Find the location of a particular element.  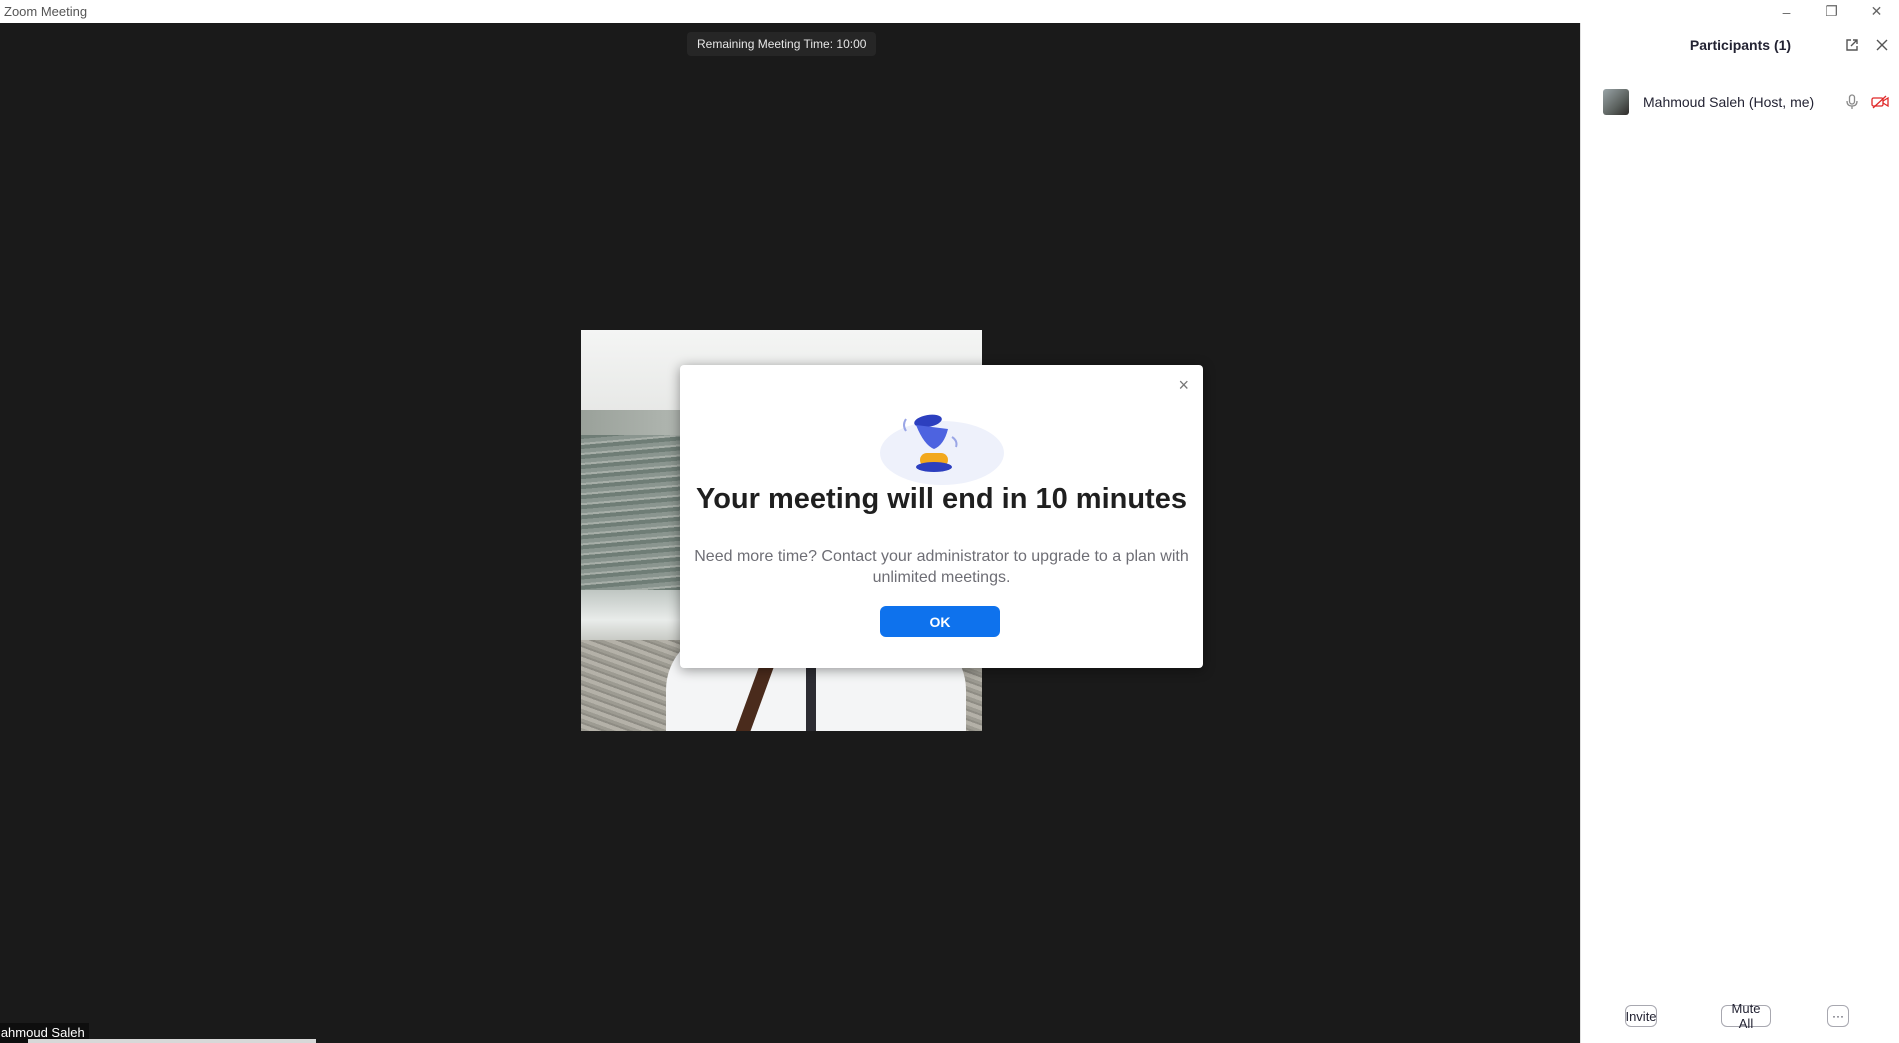

bottom-strip is located at coordinates (172, 1041).